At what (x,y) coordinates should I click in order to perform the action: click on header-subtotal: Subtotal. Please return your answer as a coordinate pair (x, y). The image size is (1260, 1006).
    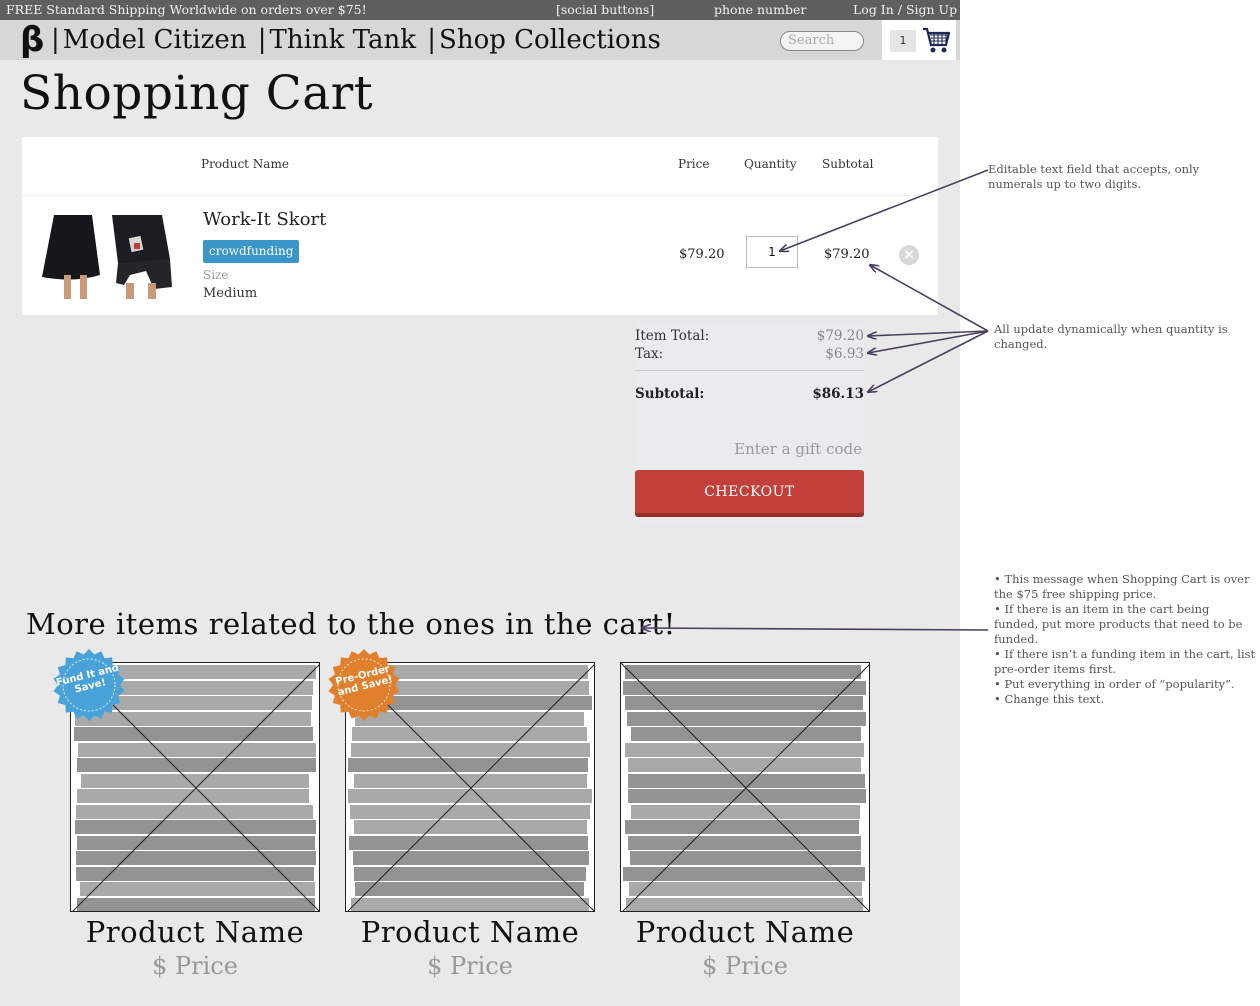
    Looking at the image, I should click on (848, 164).